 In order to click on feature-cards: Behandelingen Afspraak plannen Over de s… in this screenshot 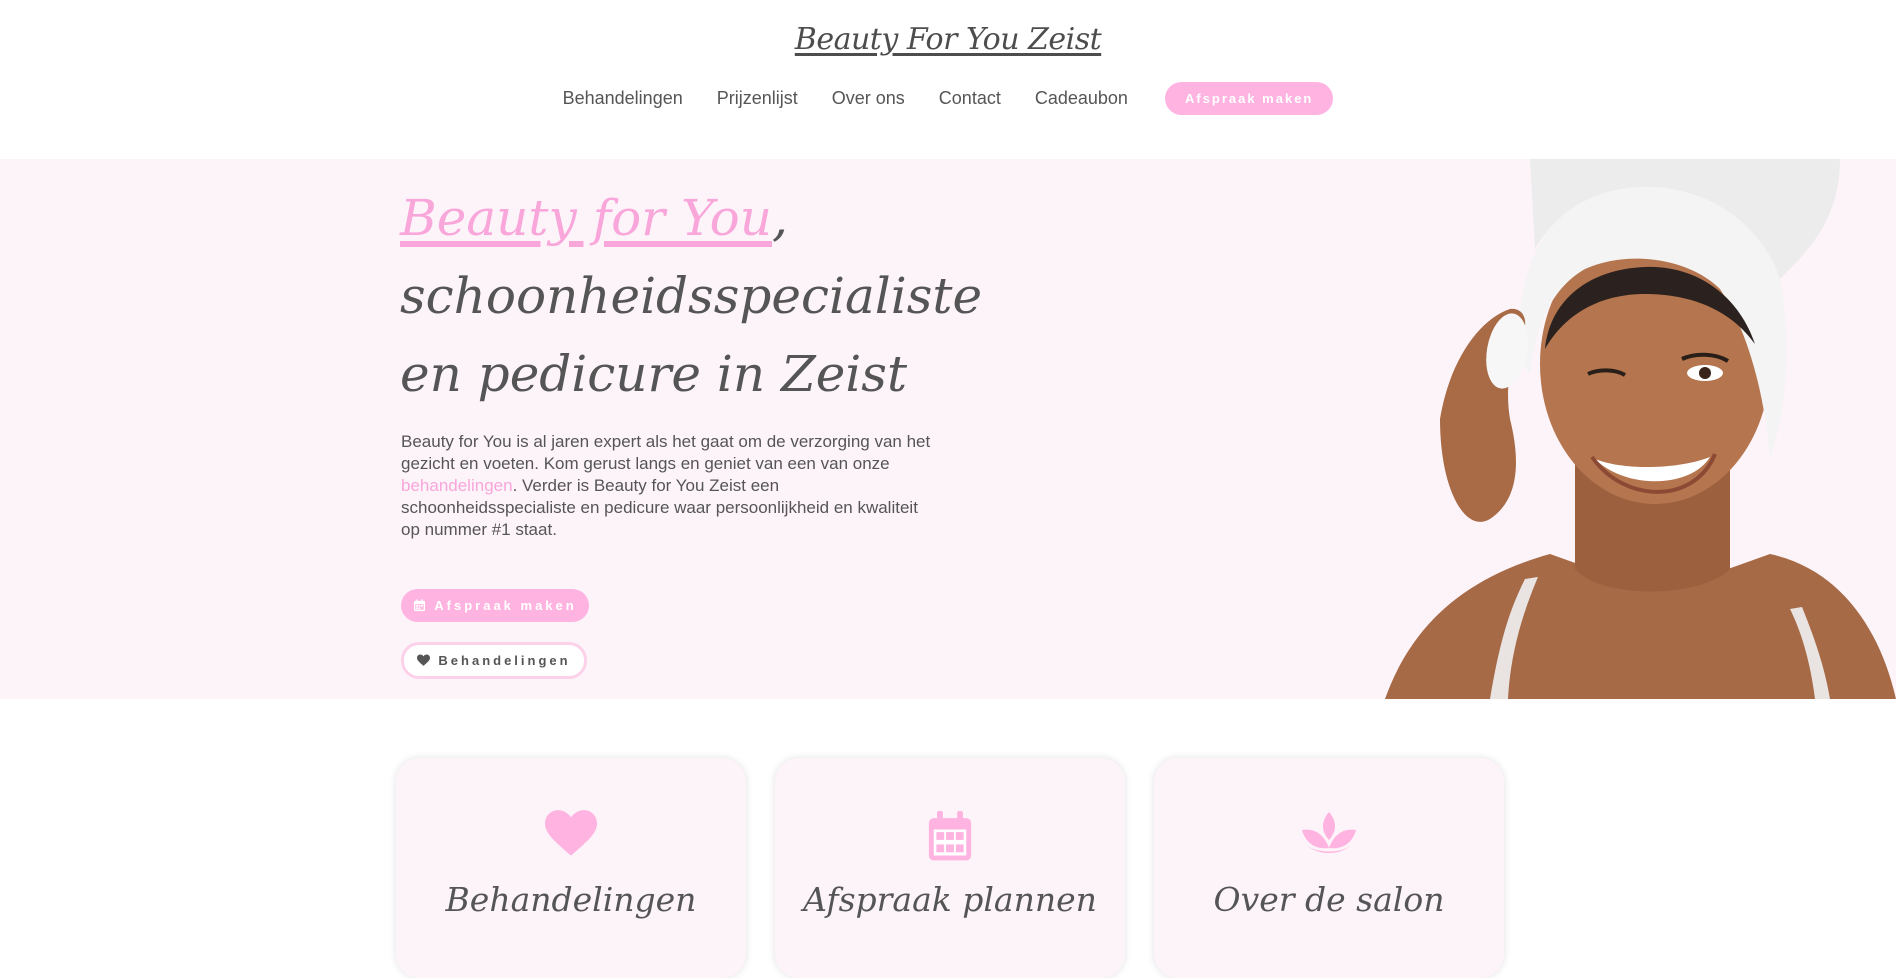, I will do `click(950, 868)`.